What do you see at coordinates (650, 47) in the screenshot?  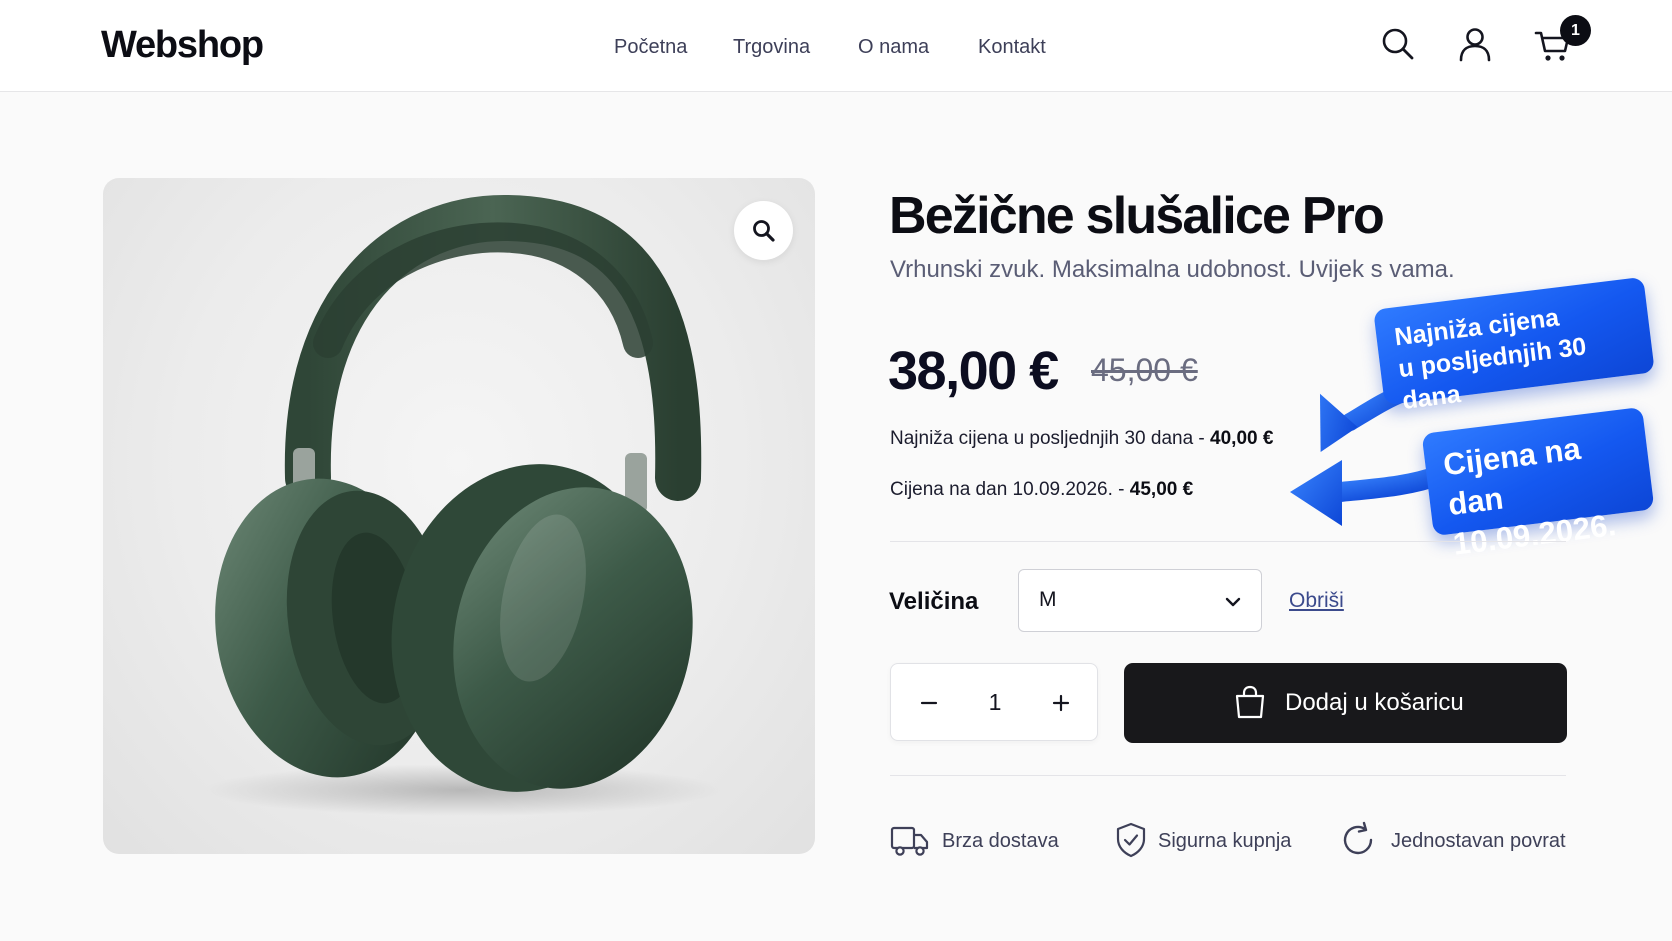 I see `nav-item-pocetna: Početna` at bounding box center [650, 47].